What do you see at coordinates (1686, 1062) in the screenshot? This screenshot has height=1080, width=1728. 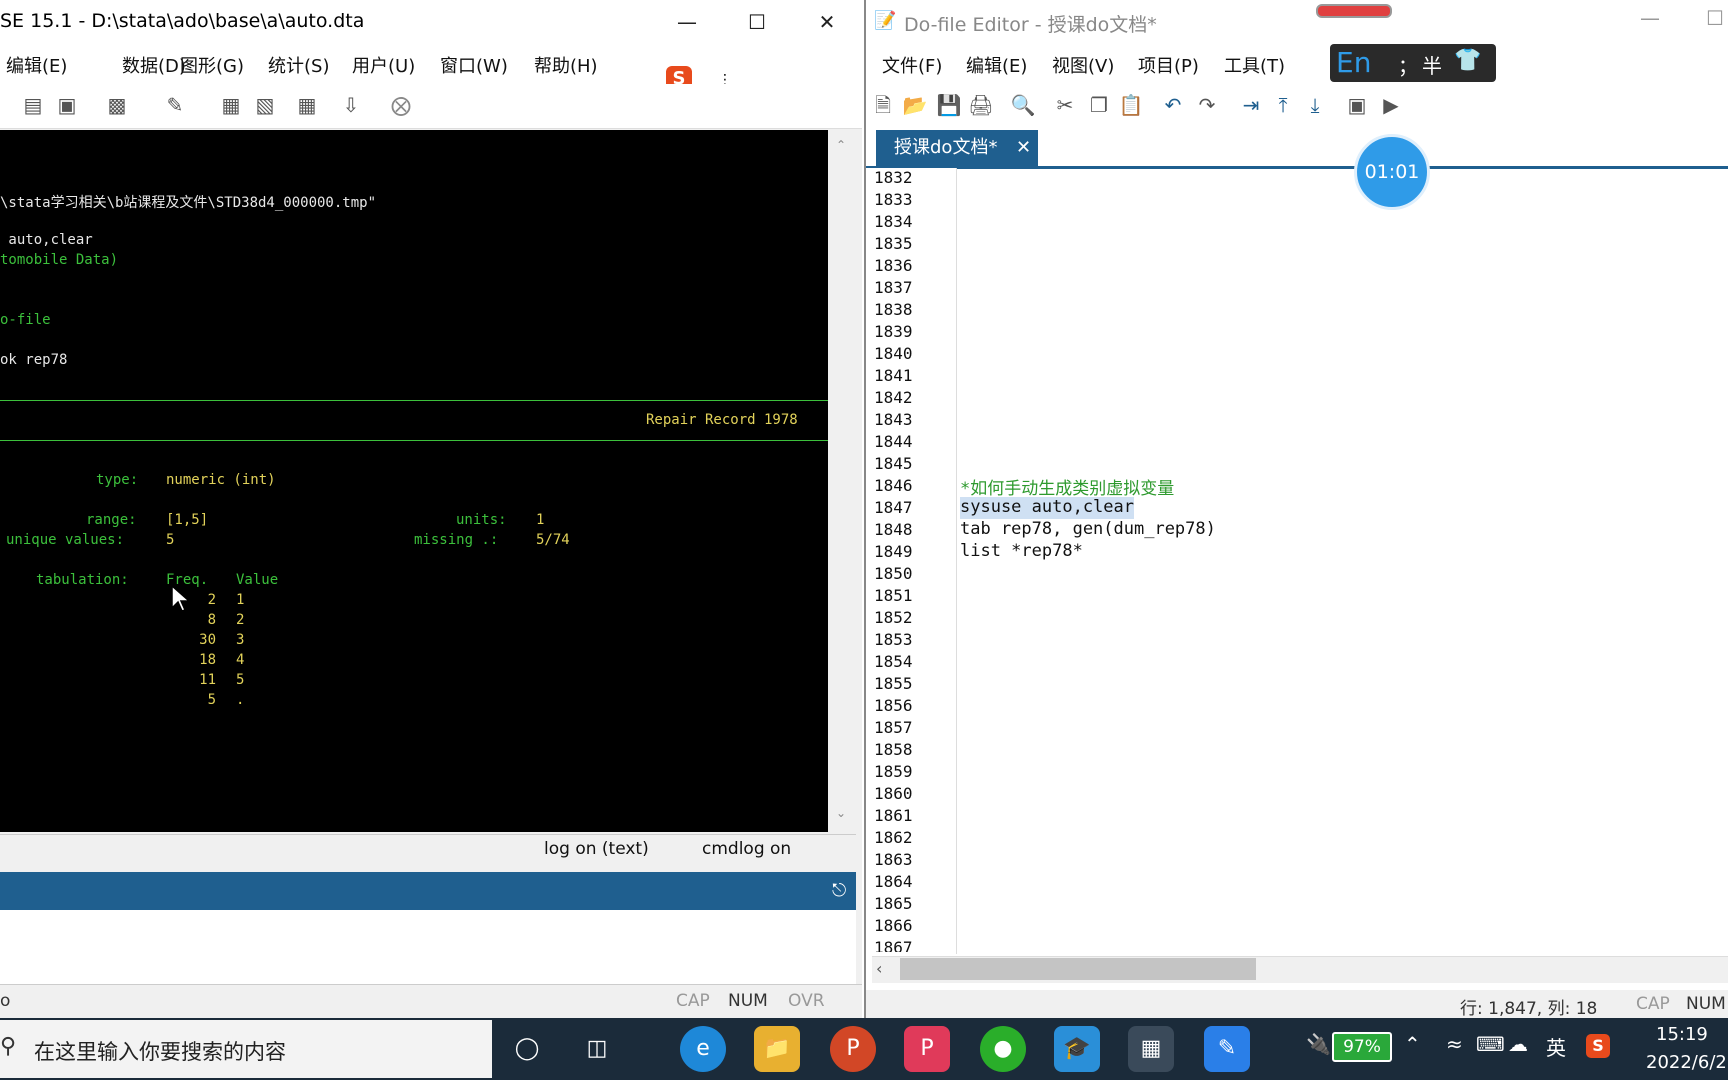 I see `clock-date: 2022/6/2` at bounding box center [1686, 1062].